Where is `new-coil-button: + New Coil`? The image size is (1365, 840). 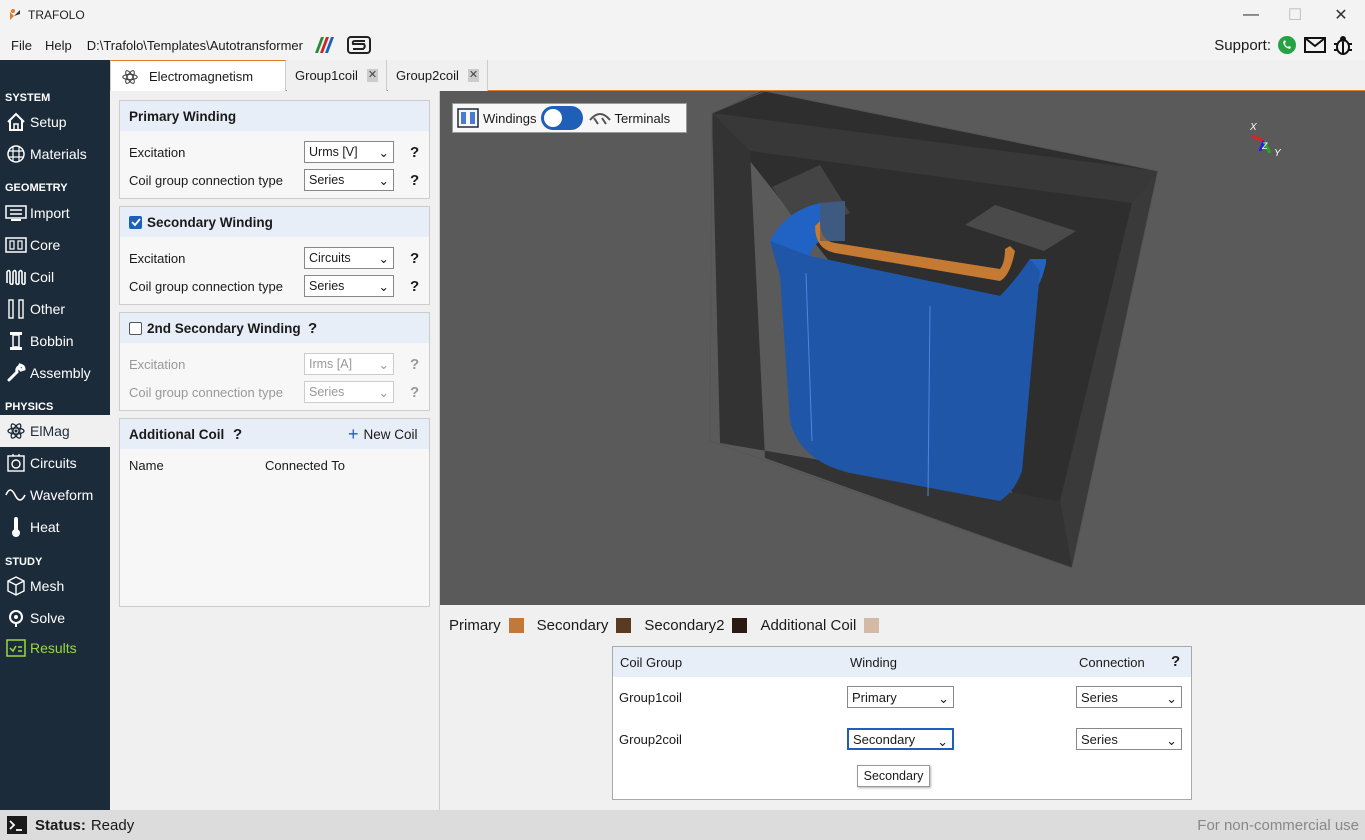 new-coil-button: + New Coil is located at coordinates (383, 434).